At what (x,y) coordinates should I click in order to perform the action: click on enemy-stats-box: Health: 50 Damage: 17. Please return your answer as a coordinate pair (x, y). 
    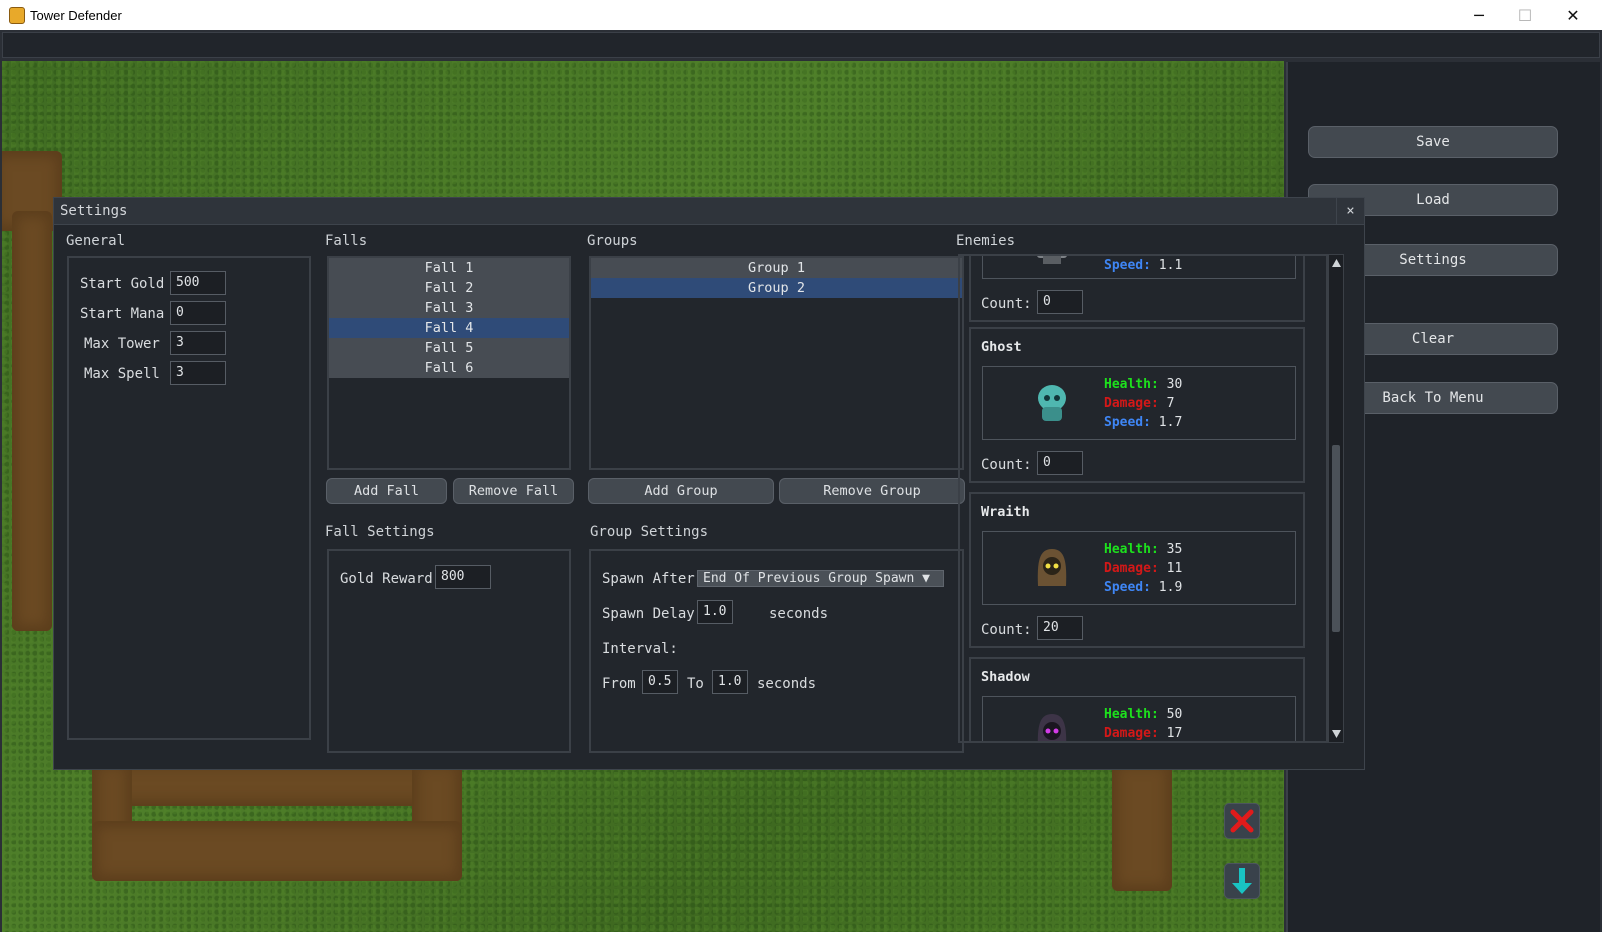
    Looking at the image, I should click on (1139, 718).